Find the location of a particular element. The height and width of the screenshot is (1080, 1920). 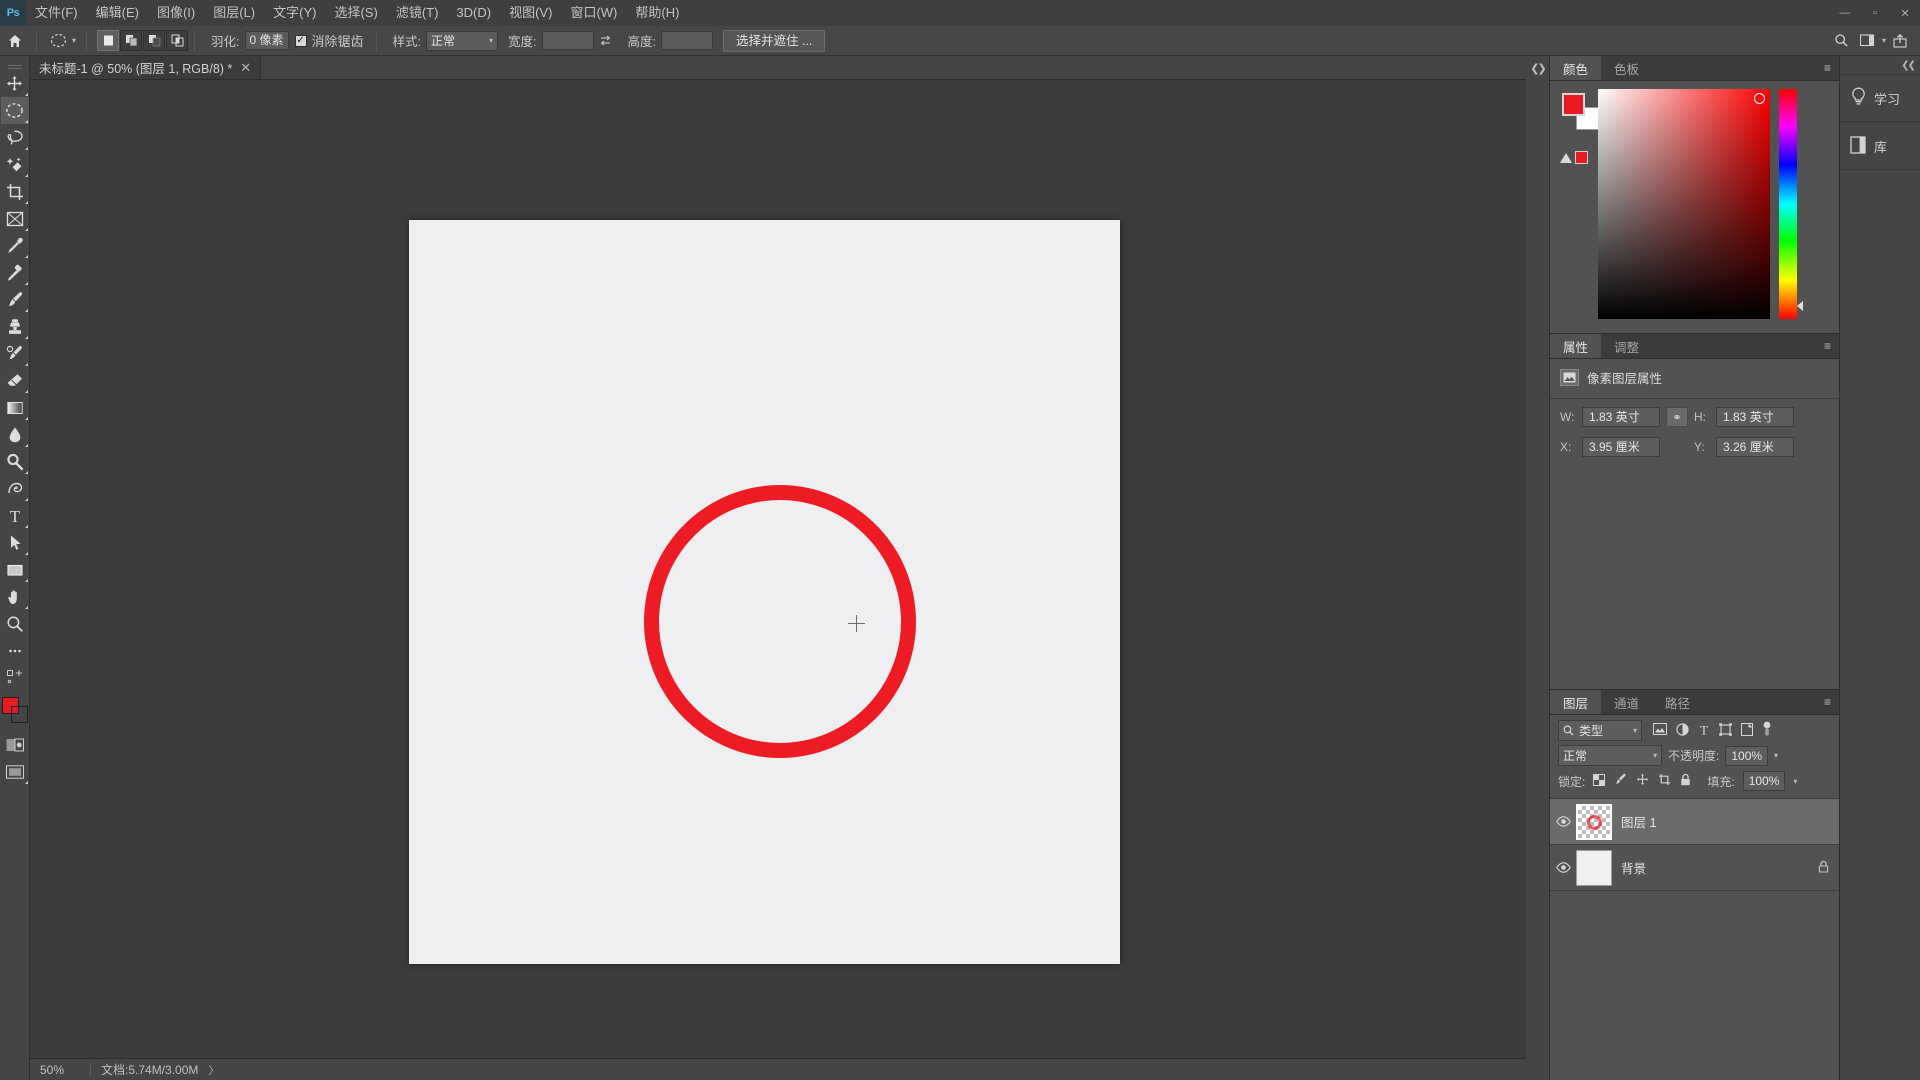

lock-artboard-icon is located at coordinates (1664, 781).